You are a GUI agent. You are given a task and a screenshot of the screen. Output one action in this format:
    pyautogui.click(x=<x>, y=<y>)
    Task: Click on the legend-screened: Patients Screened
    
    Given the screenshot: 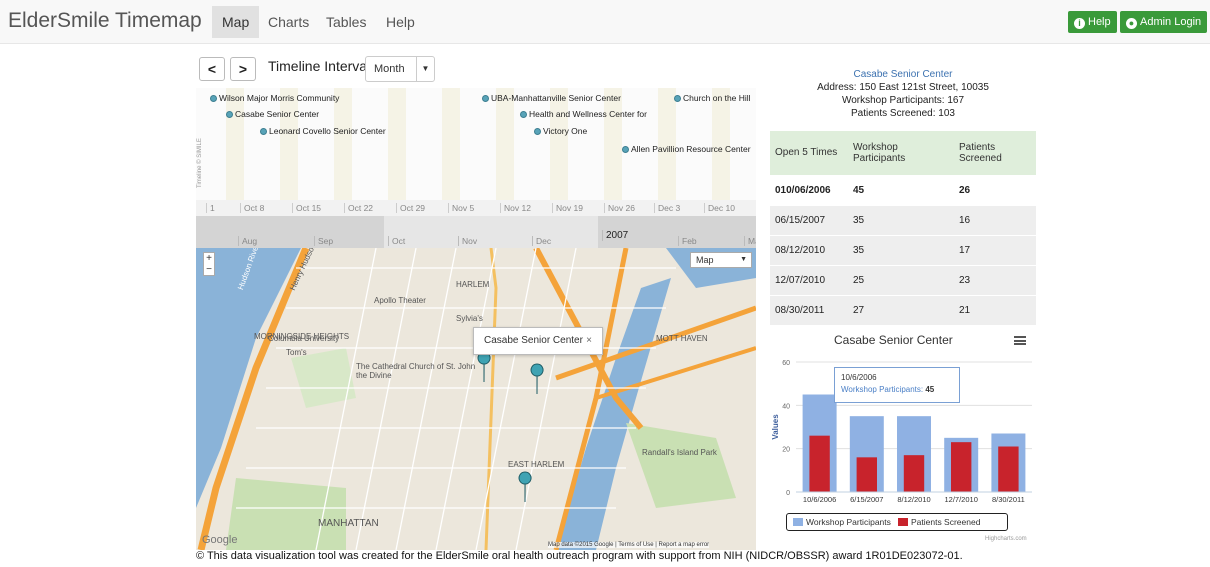 What is the action you would take?
    pyautogui.click(x=945, y=522)
    